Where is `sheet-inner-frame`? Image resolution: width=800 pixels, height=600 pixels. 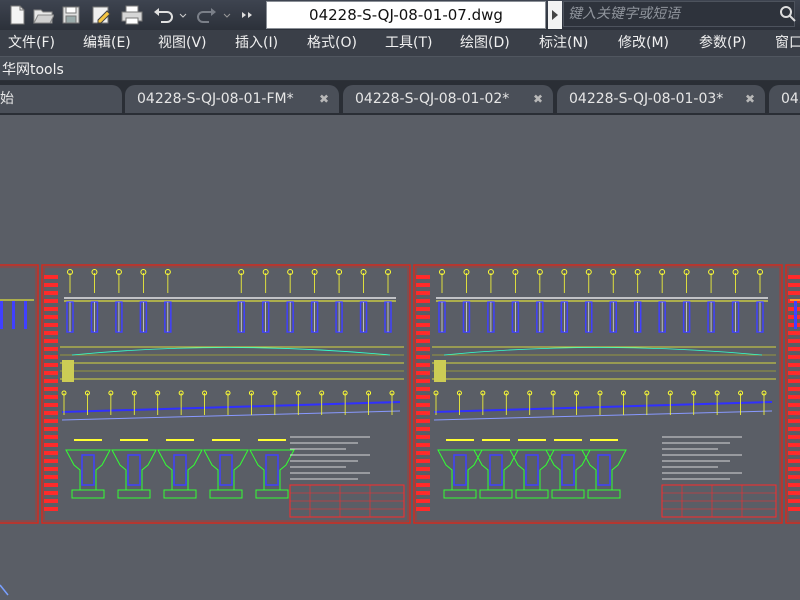 sheet-inner-frame is located at coordinates (18, 394).